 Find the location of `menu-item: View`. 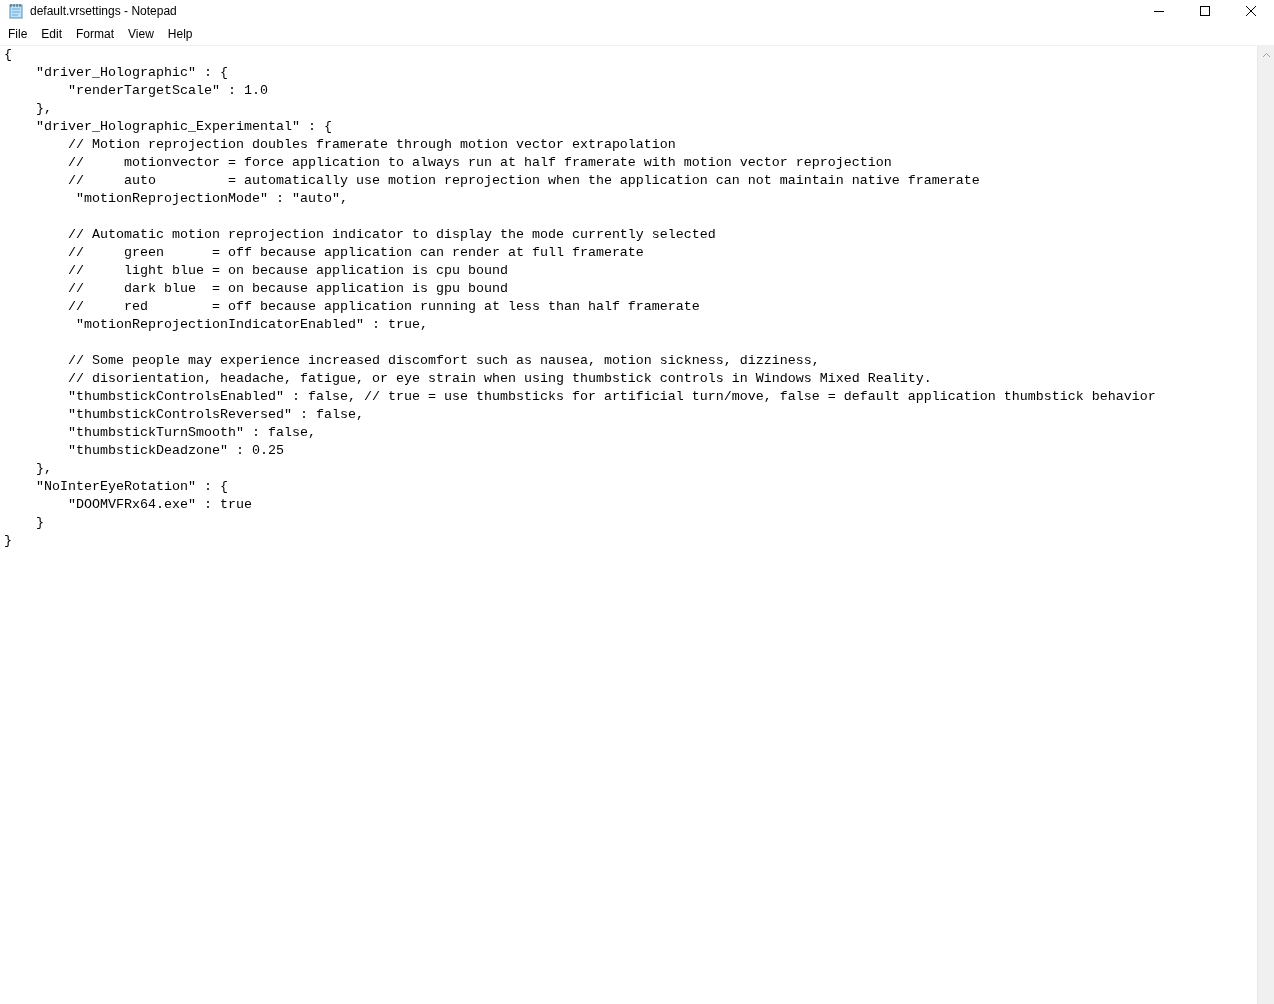

menu-item: View is located at coordinates (141, 33).